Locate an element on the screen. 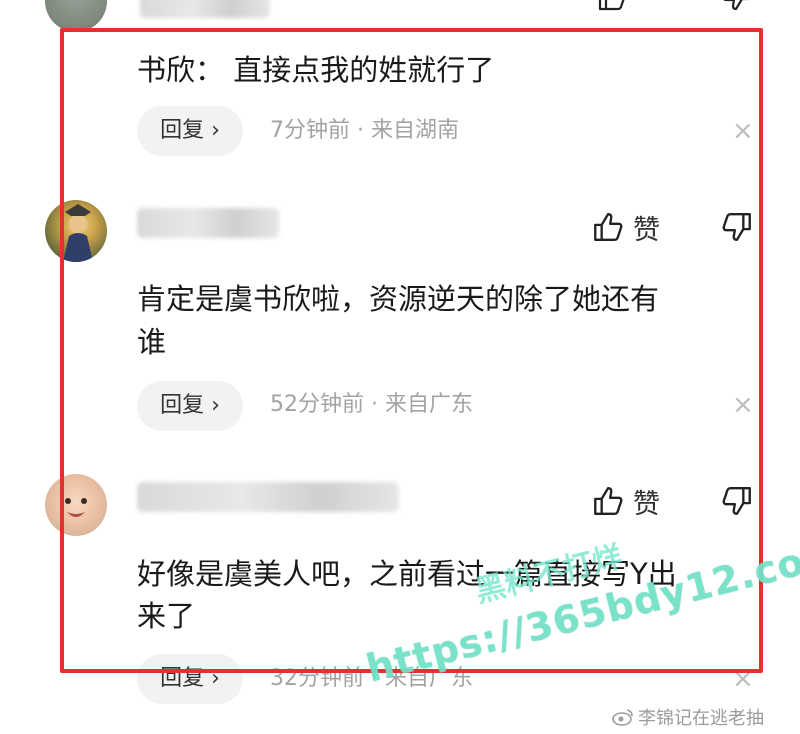 The width and height of the screenshot is (800, 734). thumbs-up-icon is located at coordinates (611, 6).